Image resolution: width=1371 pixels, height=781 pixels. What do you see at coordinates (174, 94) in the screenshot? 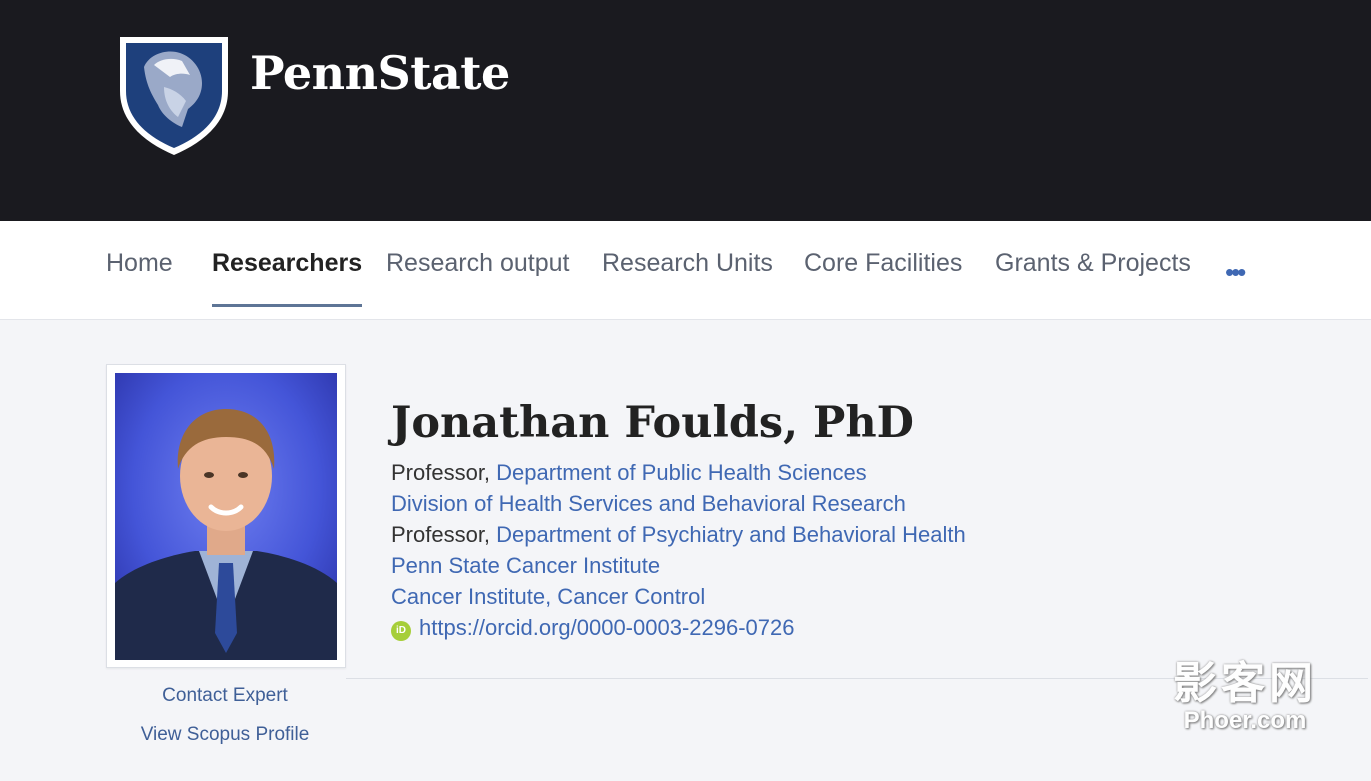
I see `penn-state-shield-logo` at bounding box center [174, 94].